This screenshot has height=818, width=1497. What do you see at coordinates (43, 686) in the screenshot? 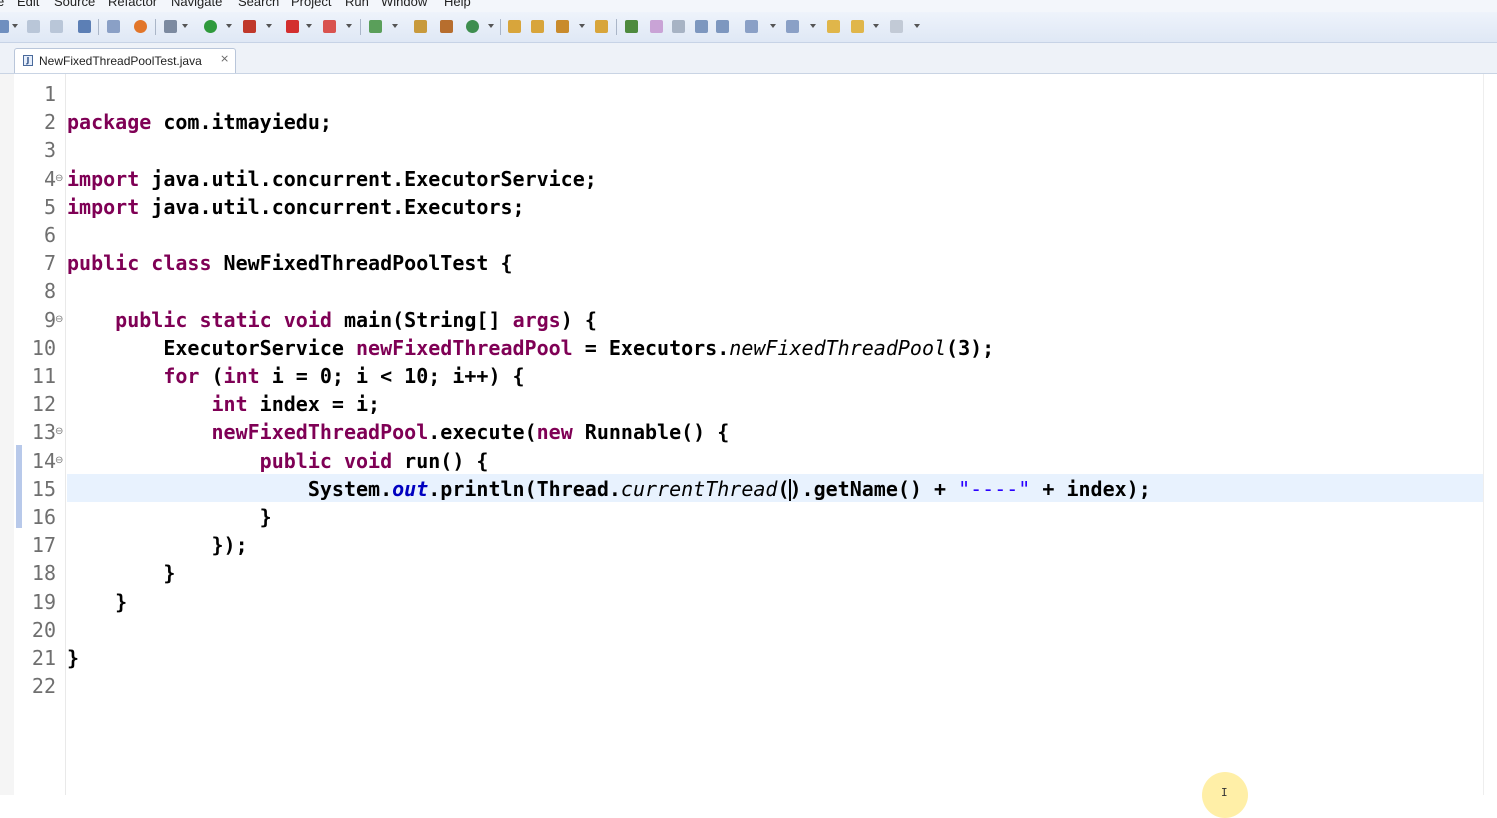
I see `line-number: 22` at bounding box center [43, 686].